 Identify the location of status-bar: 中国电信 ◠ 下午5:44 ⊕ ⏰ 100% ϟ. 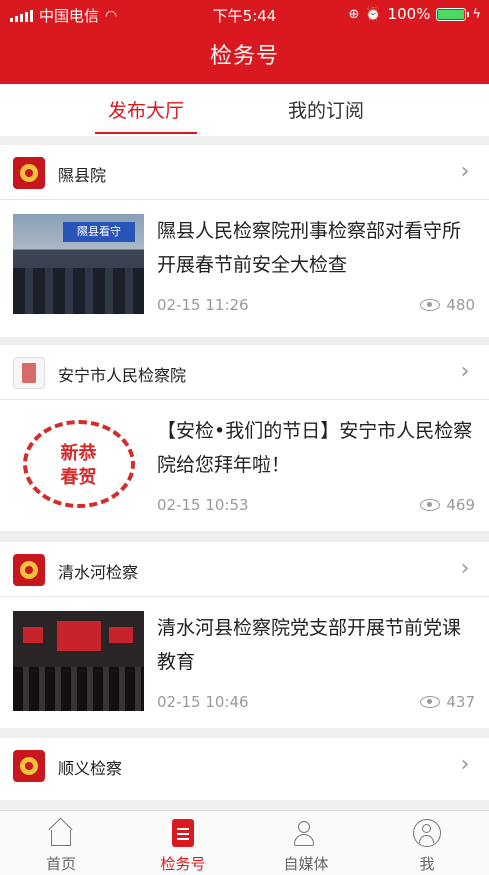
(244, 14).